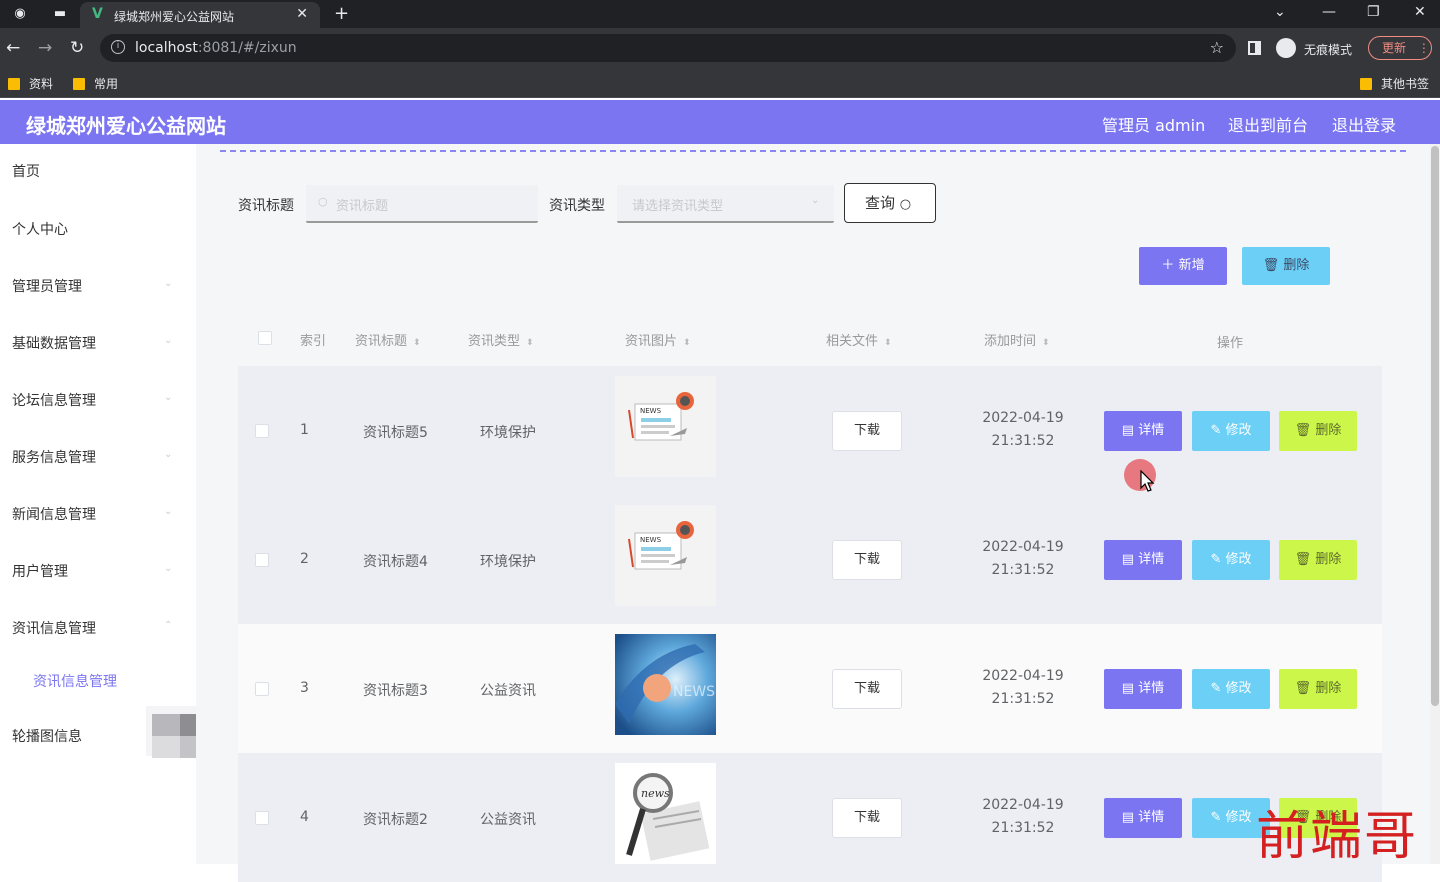 The image size is (1440, 882). I want to click on tab-list-icon: ⌄, so click(1280, 12).